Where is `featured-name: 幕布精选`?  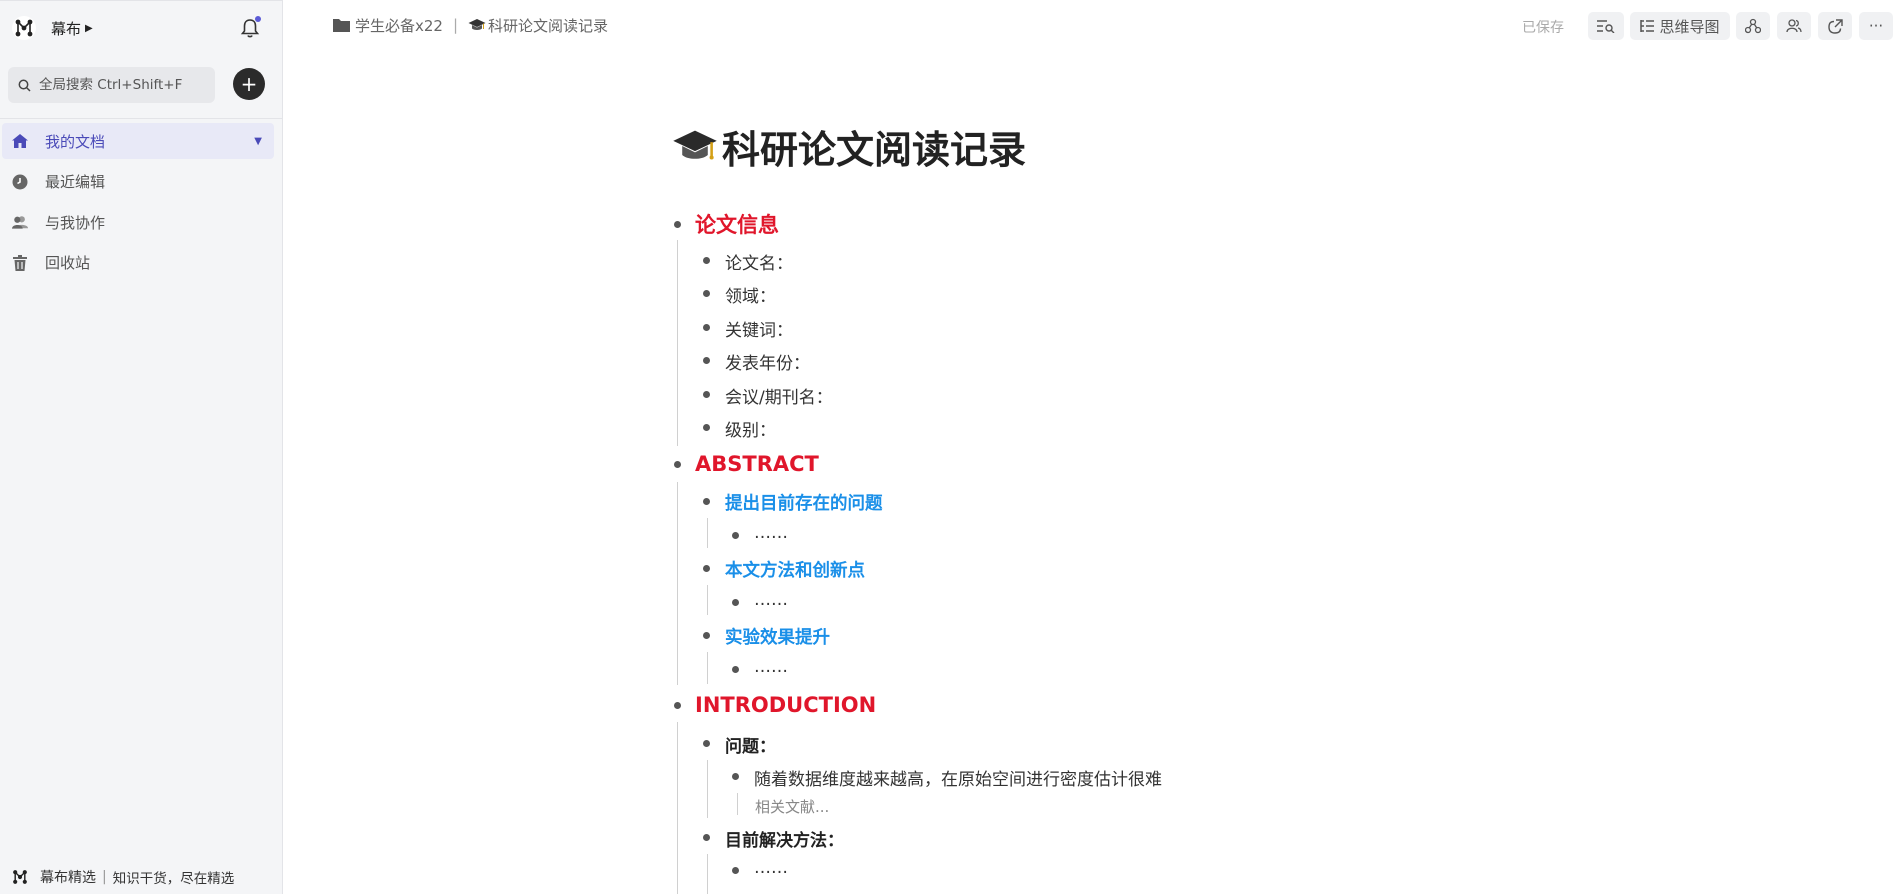
featured-name: 幕布精选 is located at coordinates (68, 878).